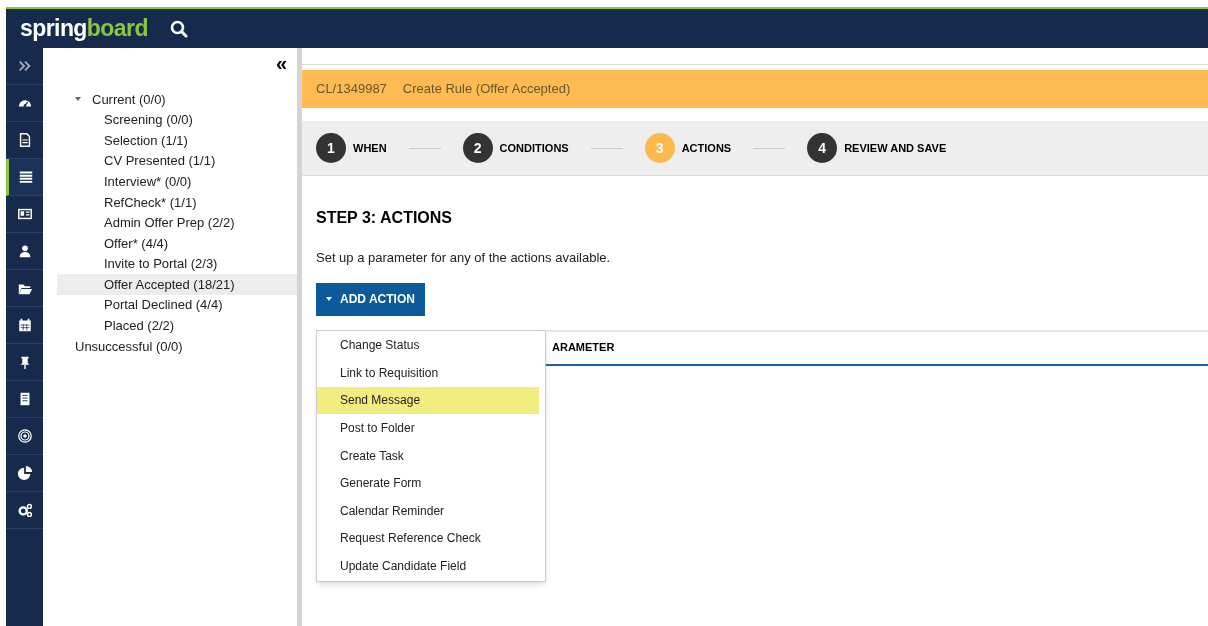  I want to click on expand-caret-icon, so click(78, 99).